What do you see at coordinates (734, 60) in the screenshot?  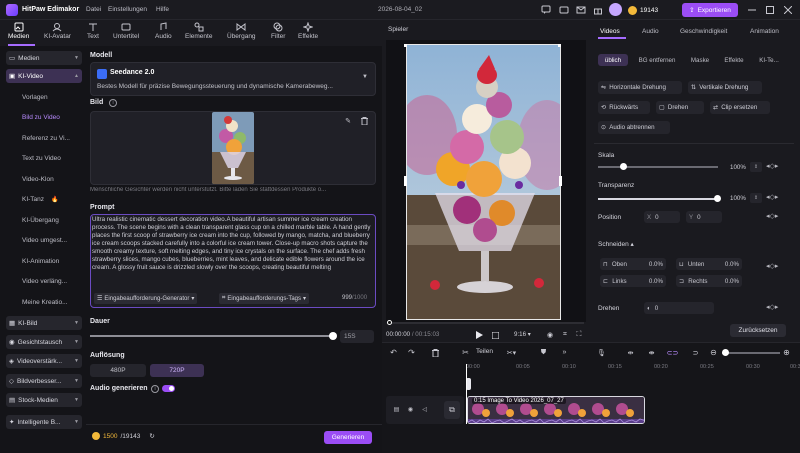 I see `subtab-effekte: Effekte` at bounding box center [734, 60].